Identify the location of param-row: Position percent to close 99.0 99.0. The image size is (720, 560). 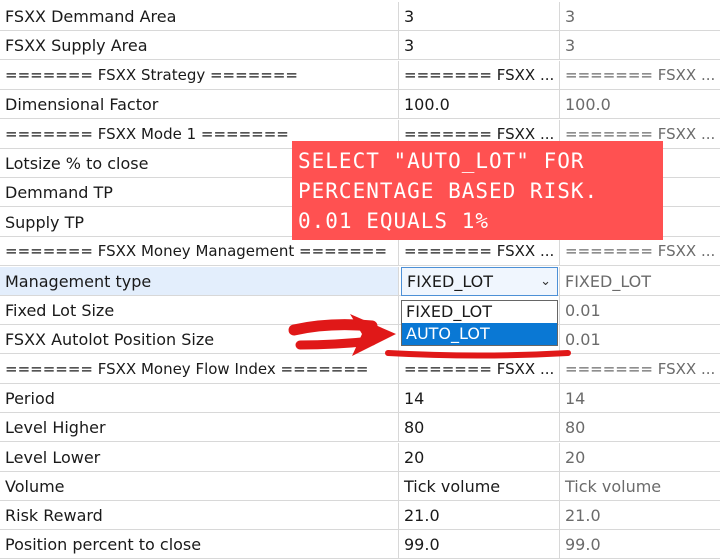
(360, 544).